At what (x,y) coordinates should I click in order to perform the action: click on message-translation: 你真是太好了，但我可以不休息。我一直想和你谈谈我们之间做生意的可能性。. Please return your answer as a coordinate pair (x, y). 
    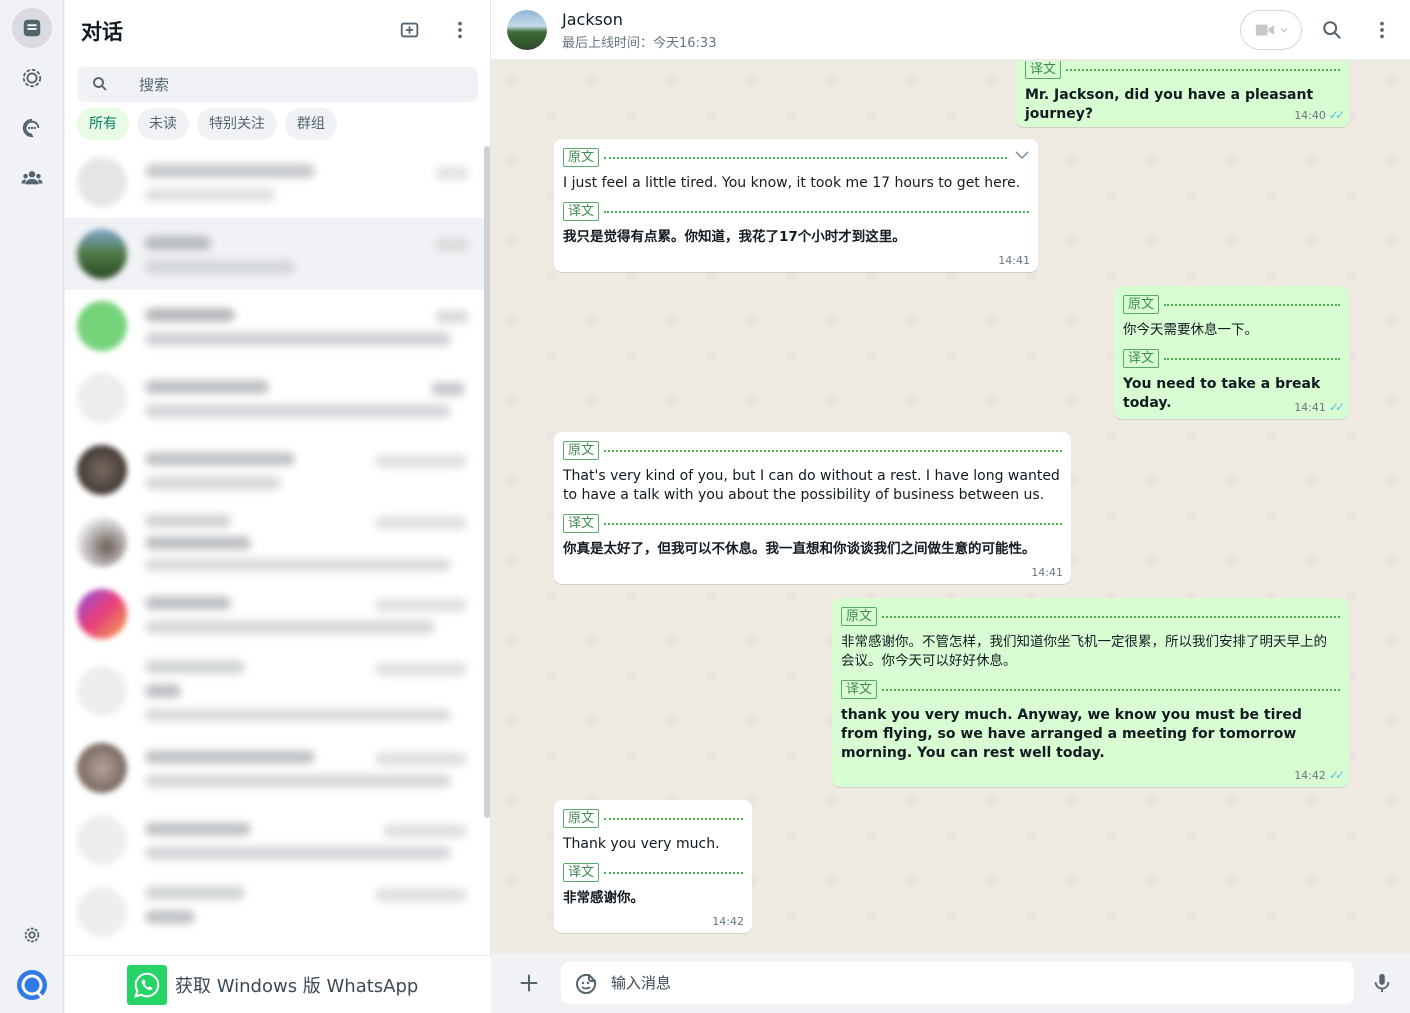
    Looking at the image, I should click on (799, 549).